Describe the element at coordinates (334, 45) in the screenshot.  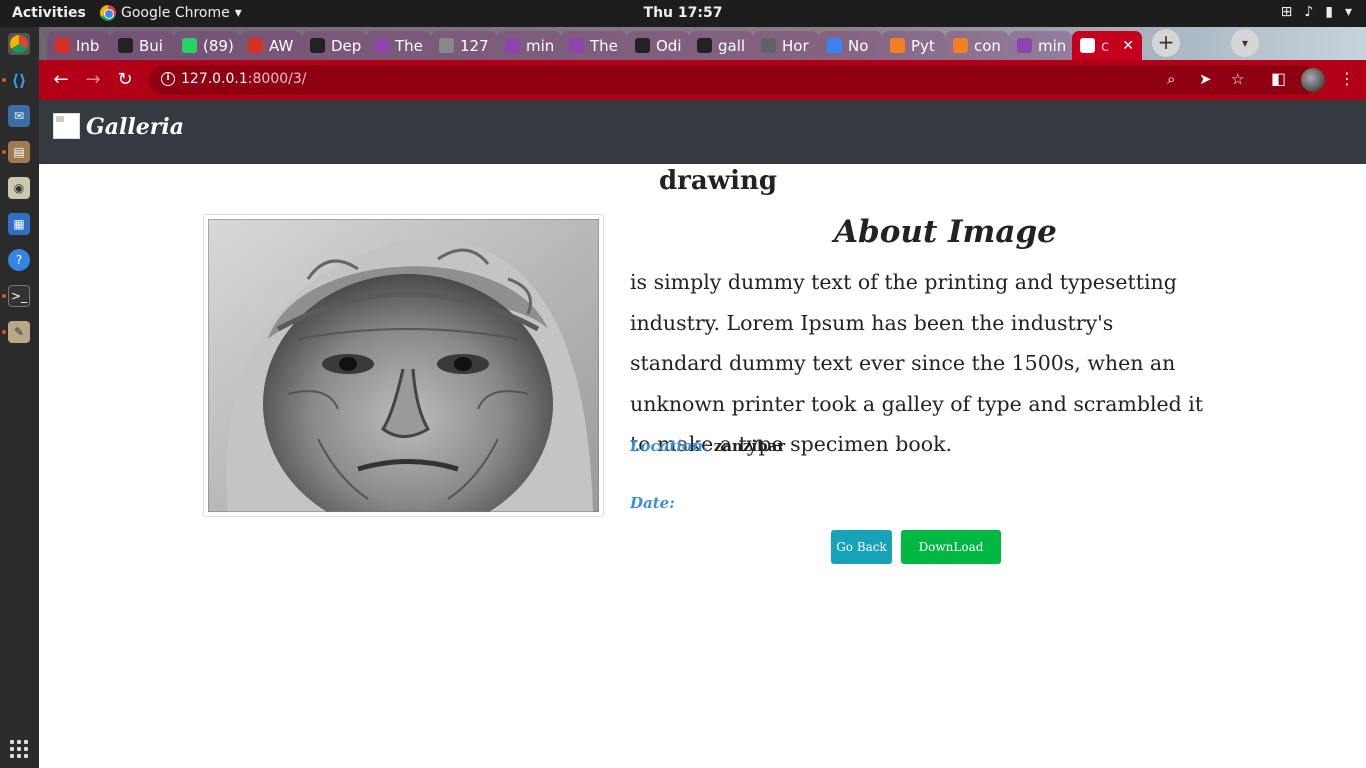
I see `browser-tab: Dep` at that location.